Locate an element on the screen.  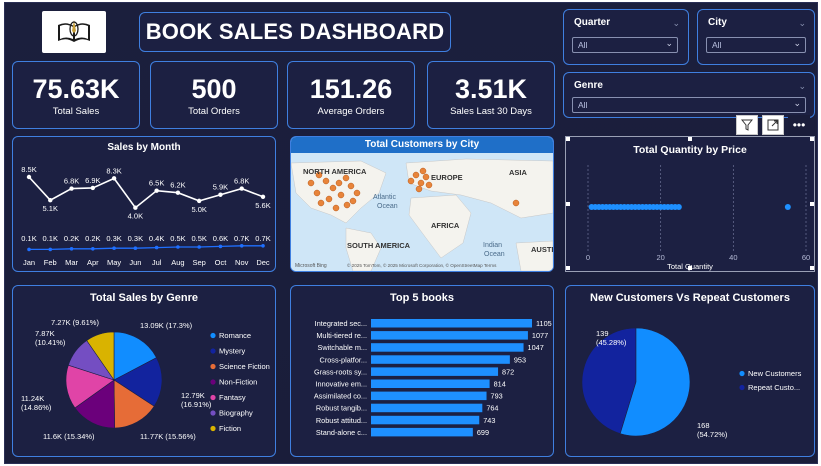
data-label: 8.3K is located at coordinates (113, 170).